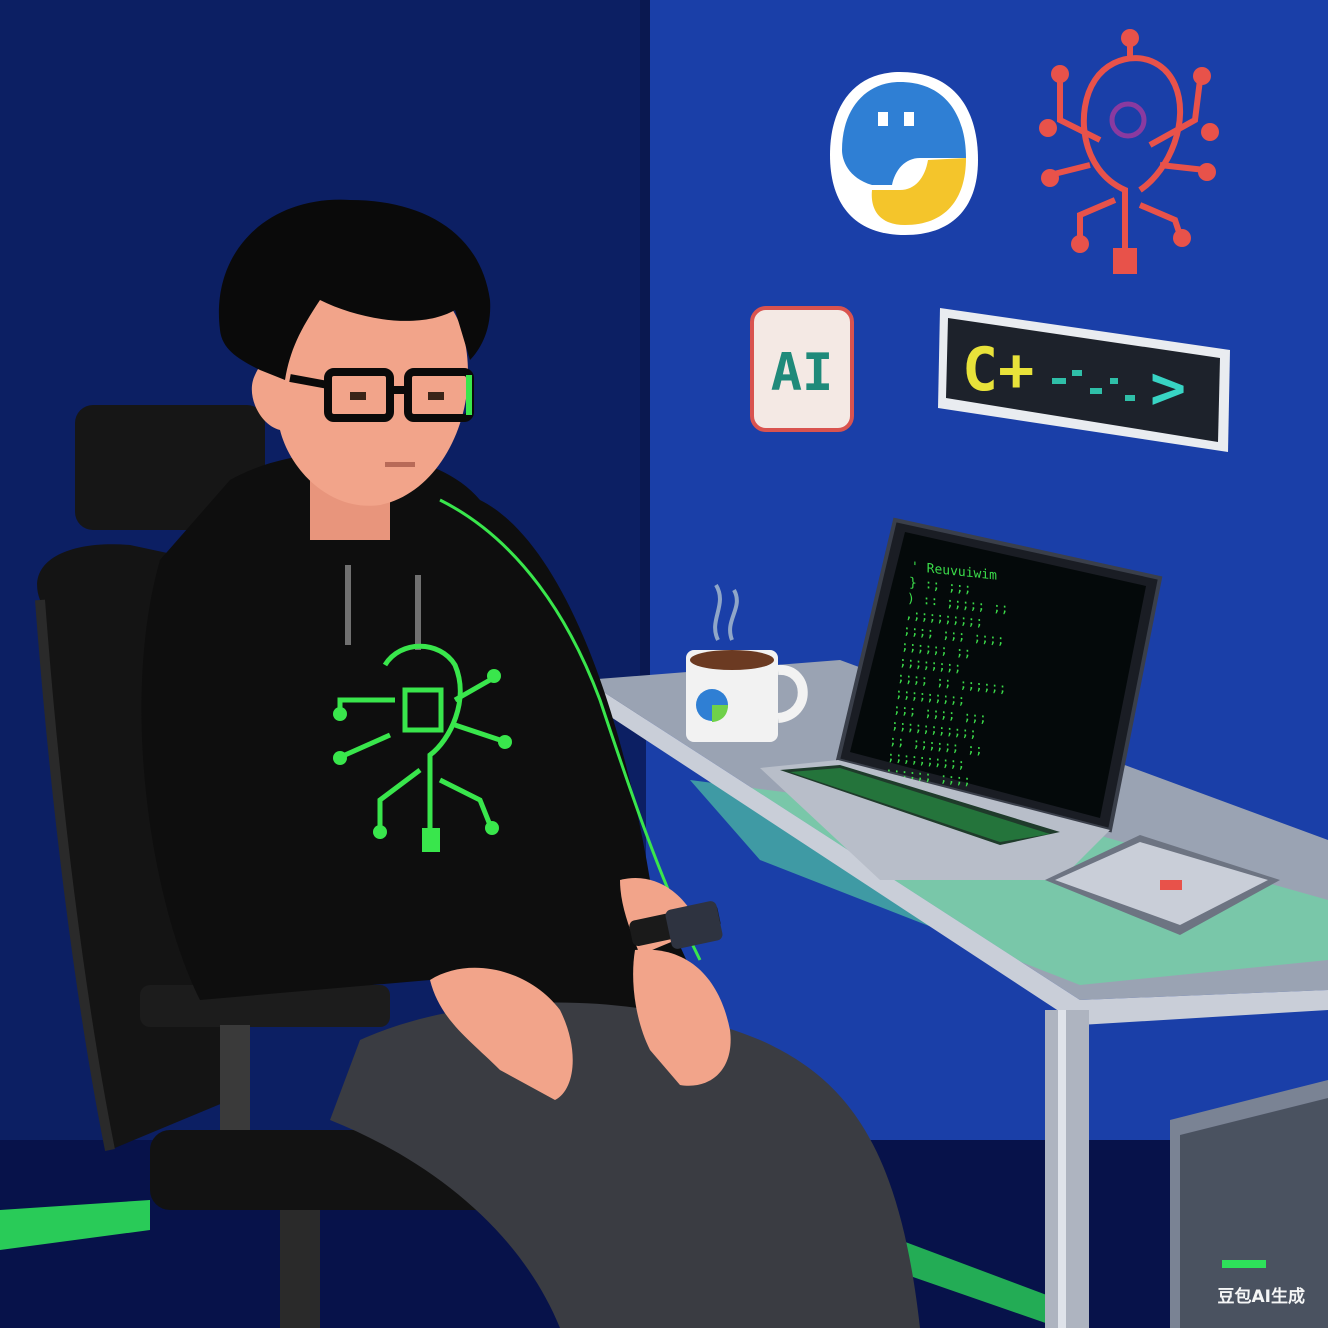 This screenshot has height=1328, width=1328. Describe the element at coordinates (436, 396) in the screenshot. I see `eye-right` at that location.